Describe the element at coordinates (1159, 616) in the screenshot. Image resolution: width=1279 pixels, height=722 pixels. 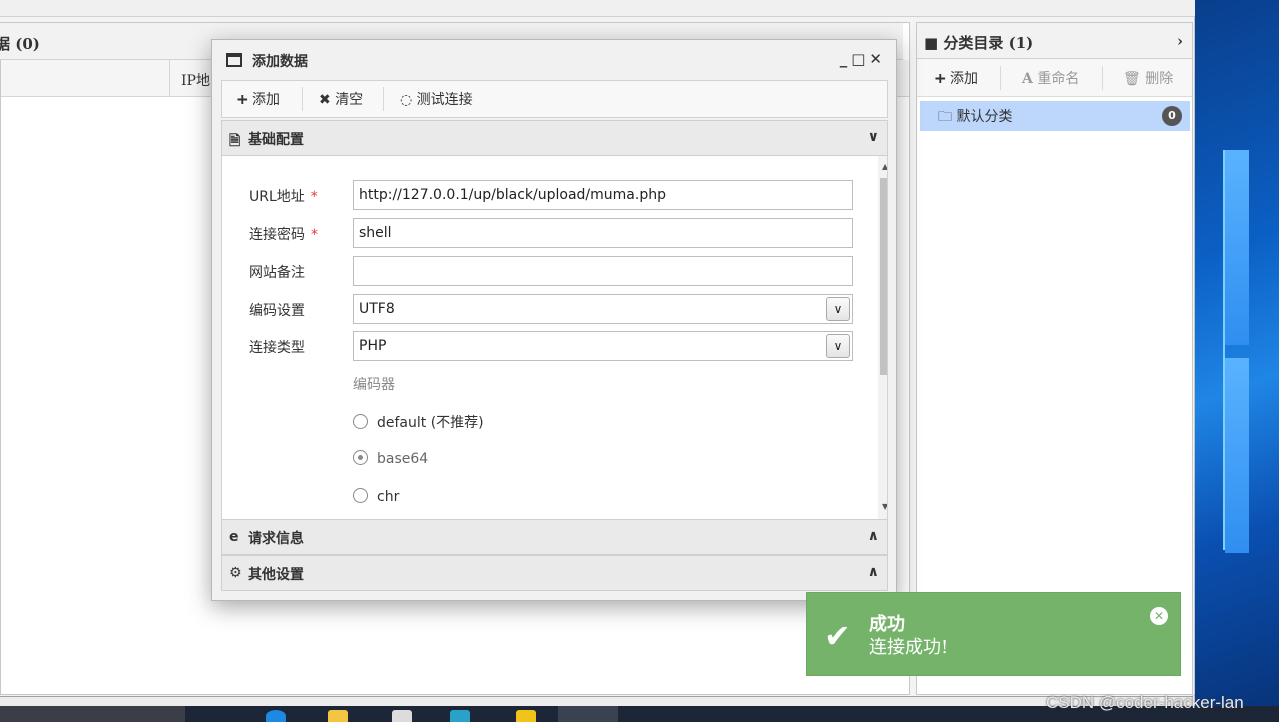
I see `toast-close-icon: ✕` at that location.